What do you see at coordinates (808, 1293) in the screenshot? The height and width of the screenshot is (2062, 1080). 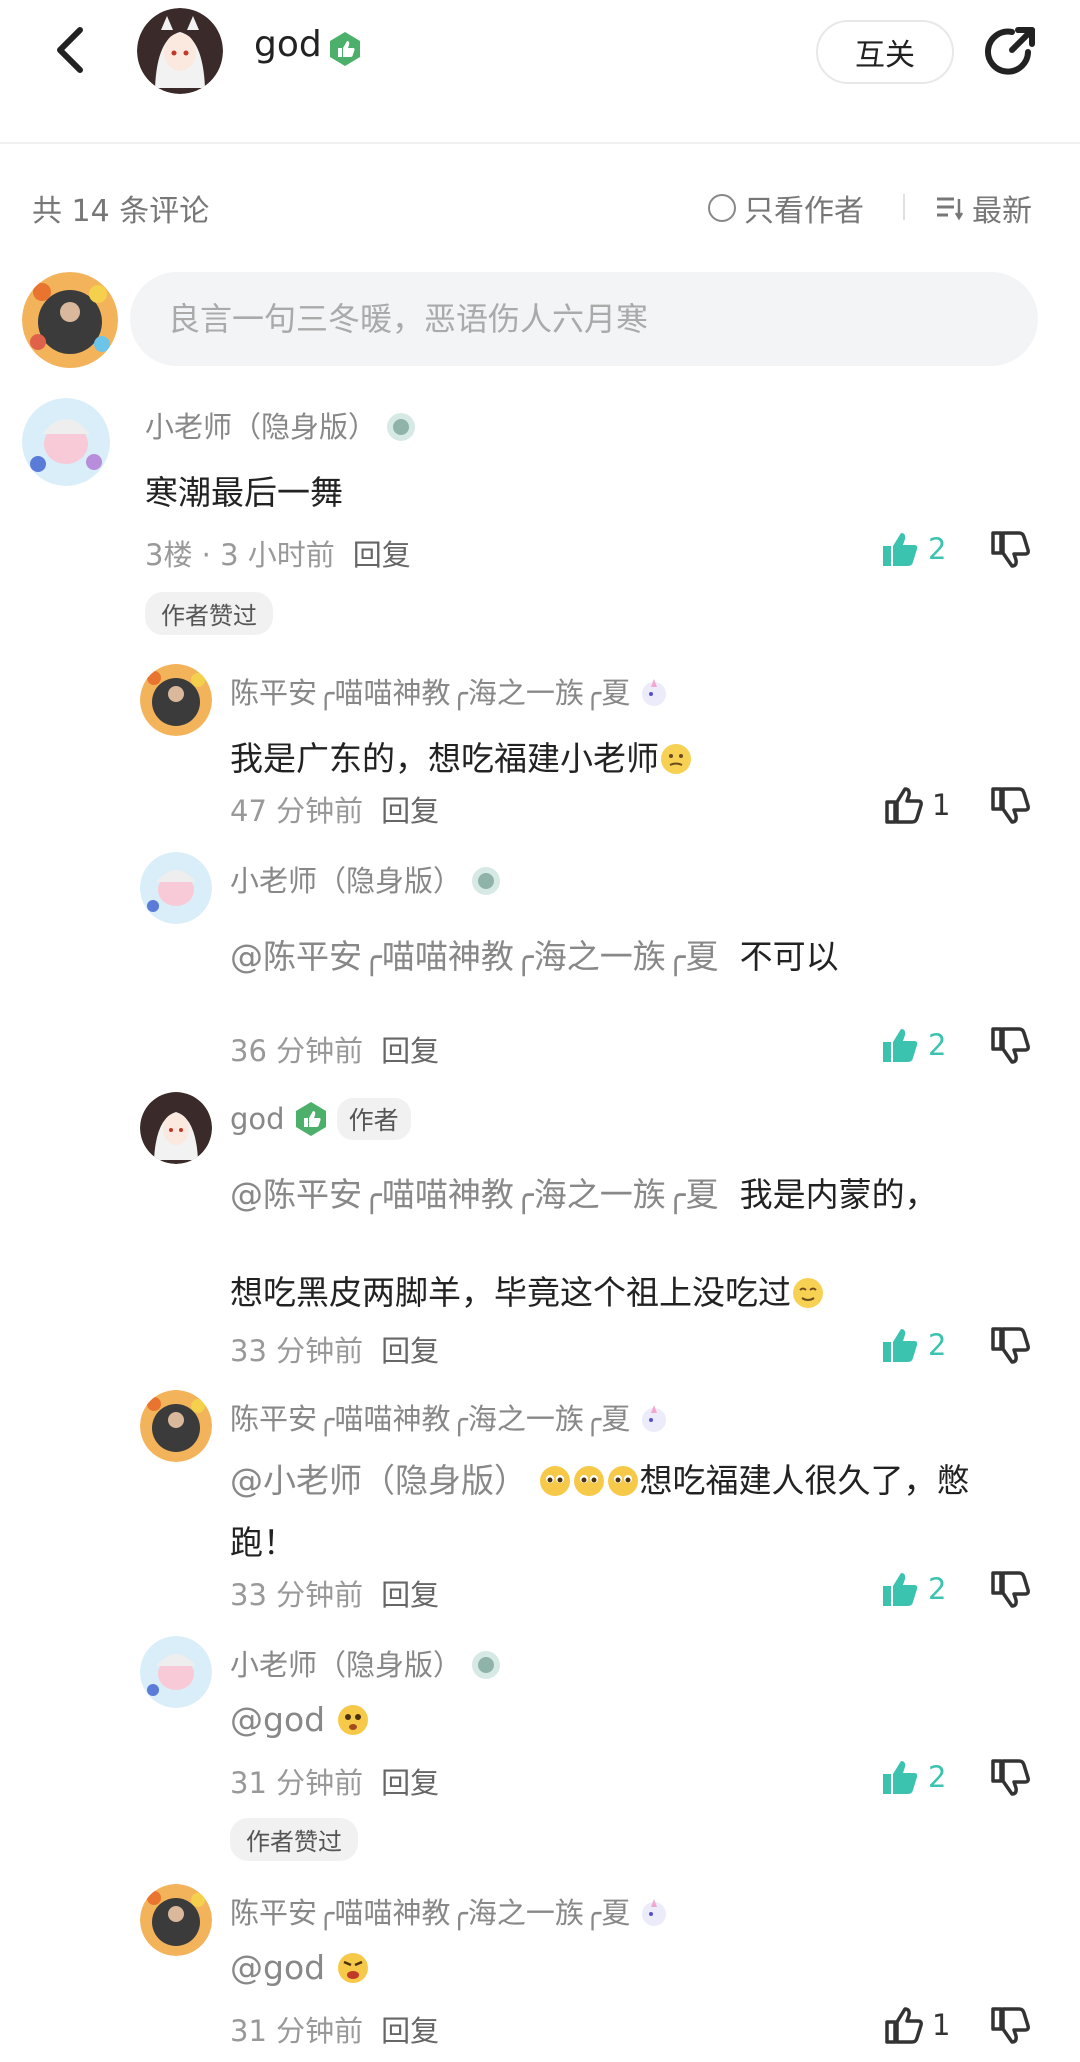 I see `smirk-emoji-icon` at bounding box center [808, 1293].